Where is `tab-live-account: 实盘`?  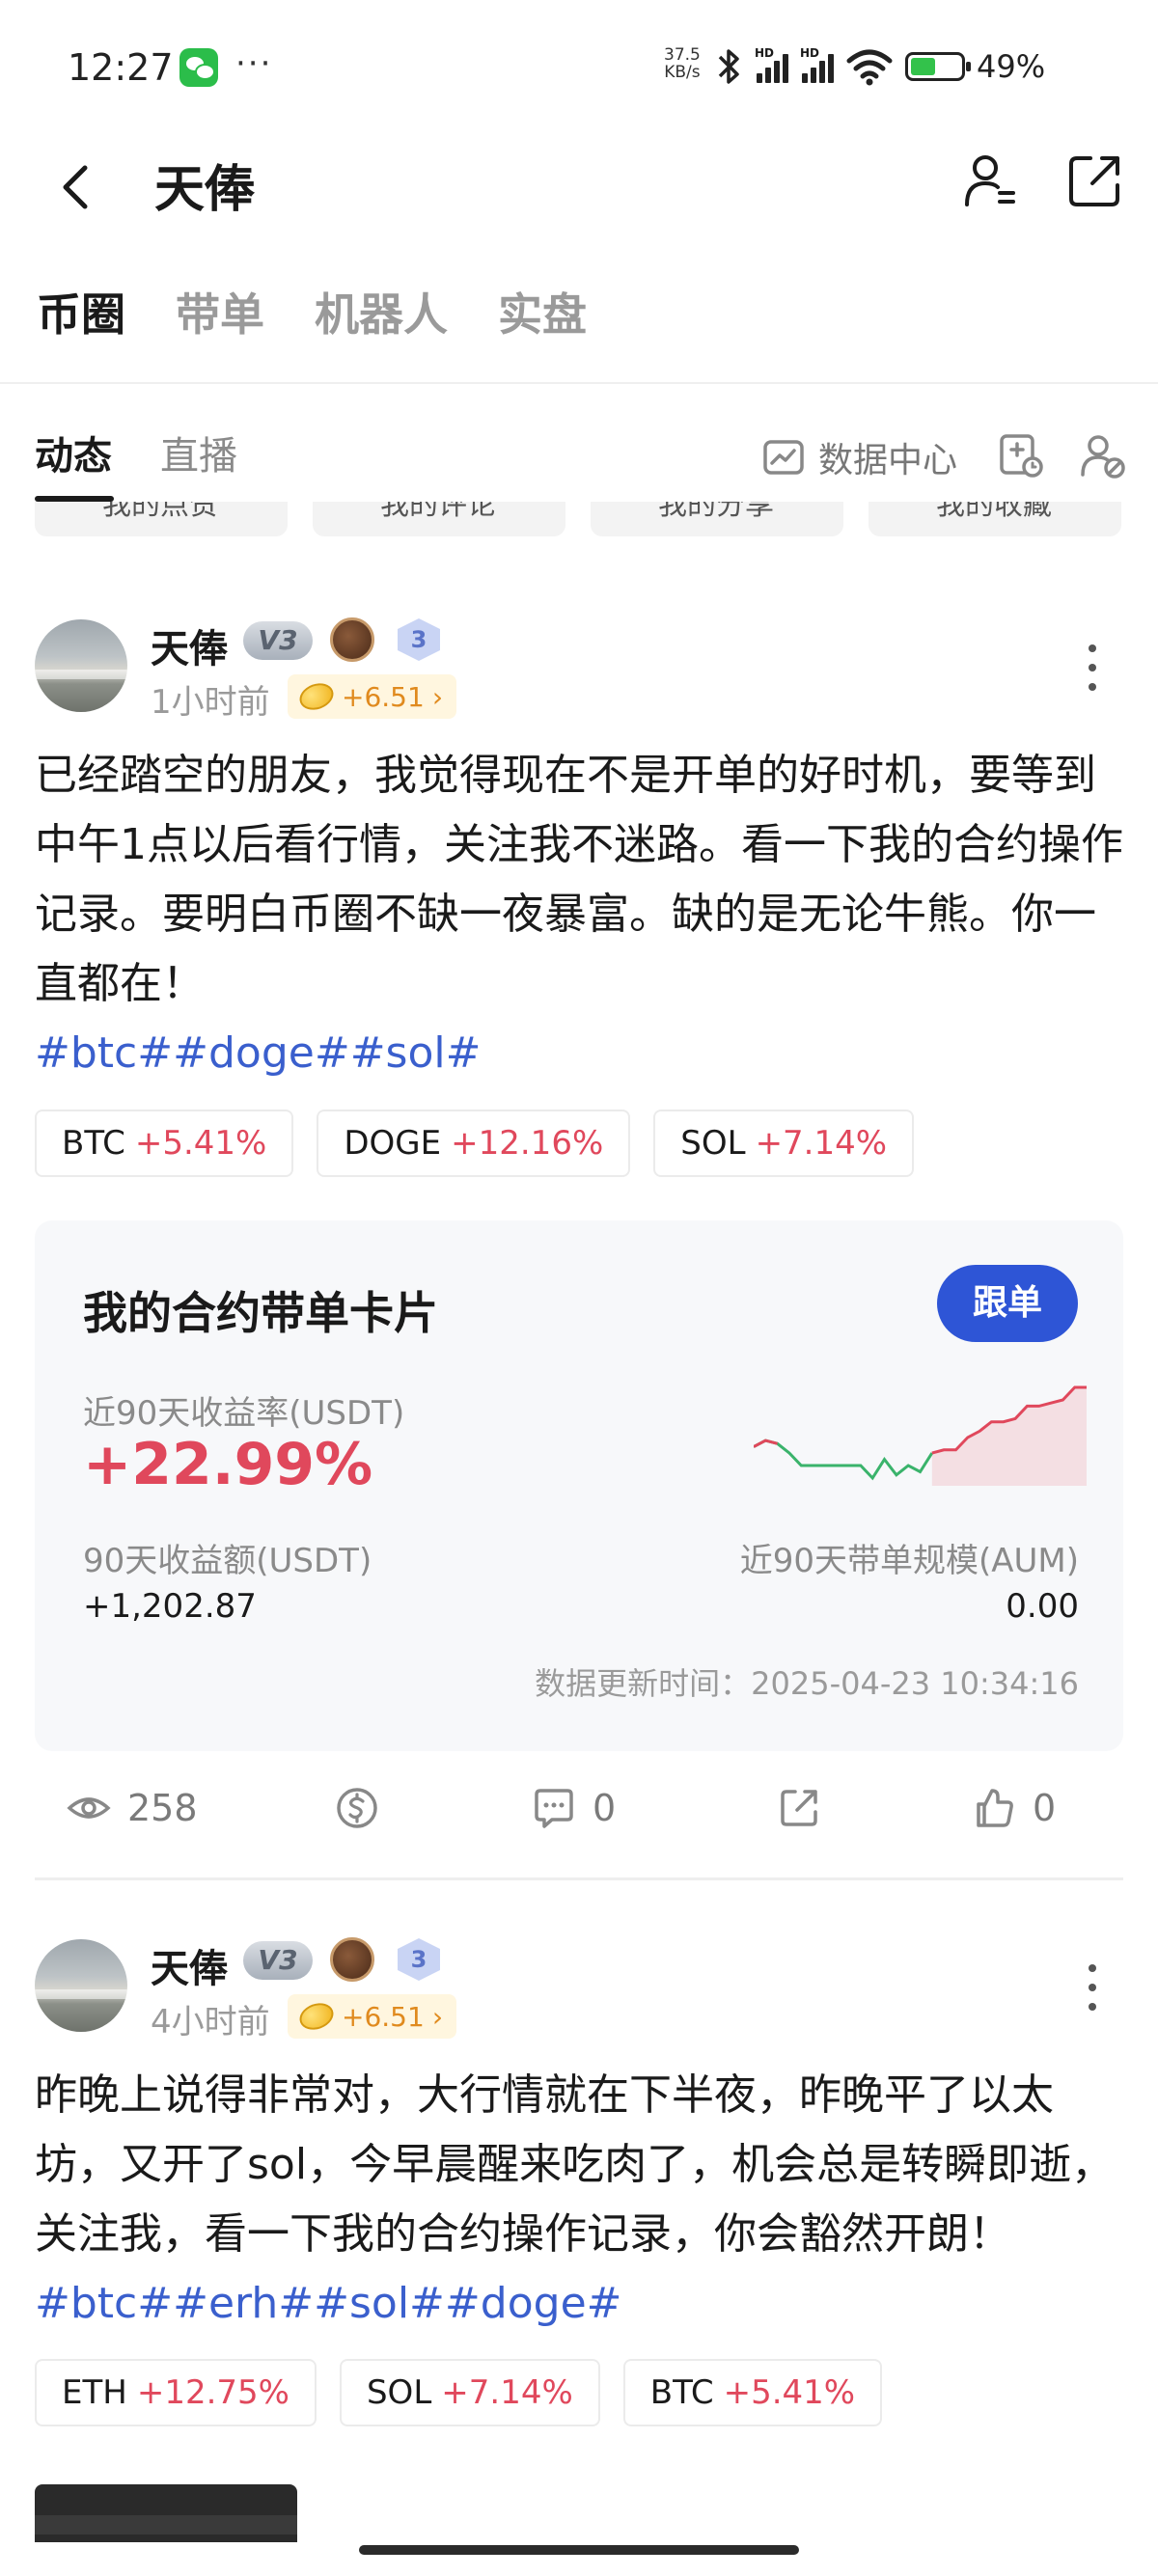 tab-live-account: 实盘 is located at coordinates (542, 313).